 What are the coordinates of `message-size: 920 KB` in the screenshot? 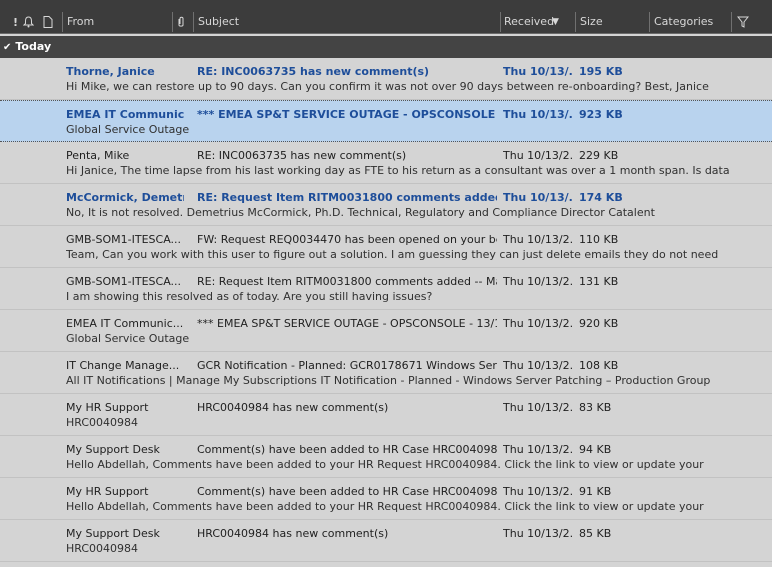 It's located at (599, 323).